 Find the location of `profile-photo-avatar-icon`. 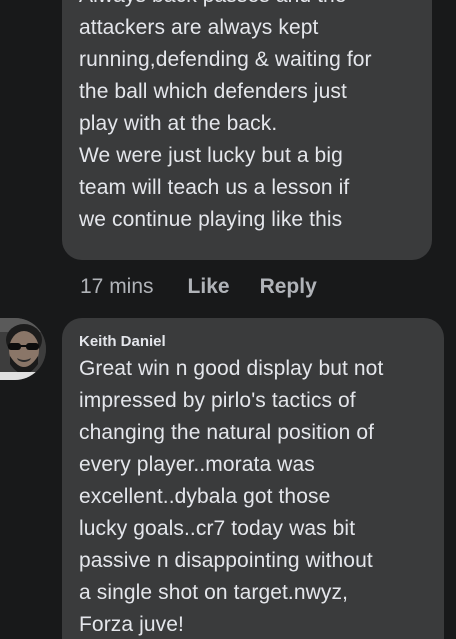

profile-photo-avatar-icon is located at coordinates (23, 349).